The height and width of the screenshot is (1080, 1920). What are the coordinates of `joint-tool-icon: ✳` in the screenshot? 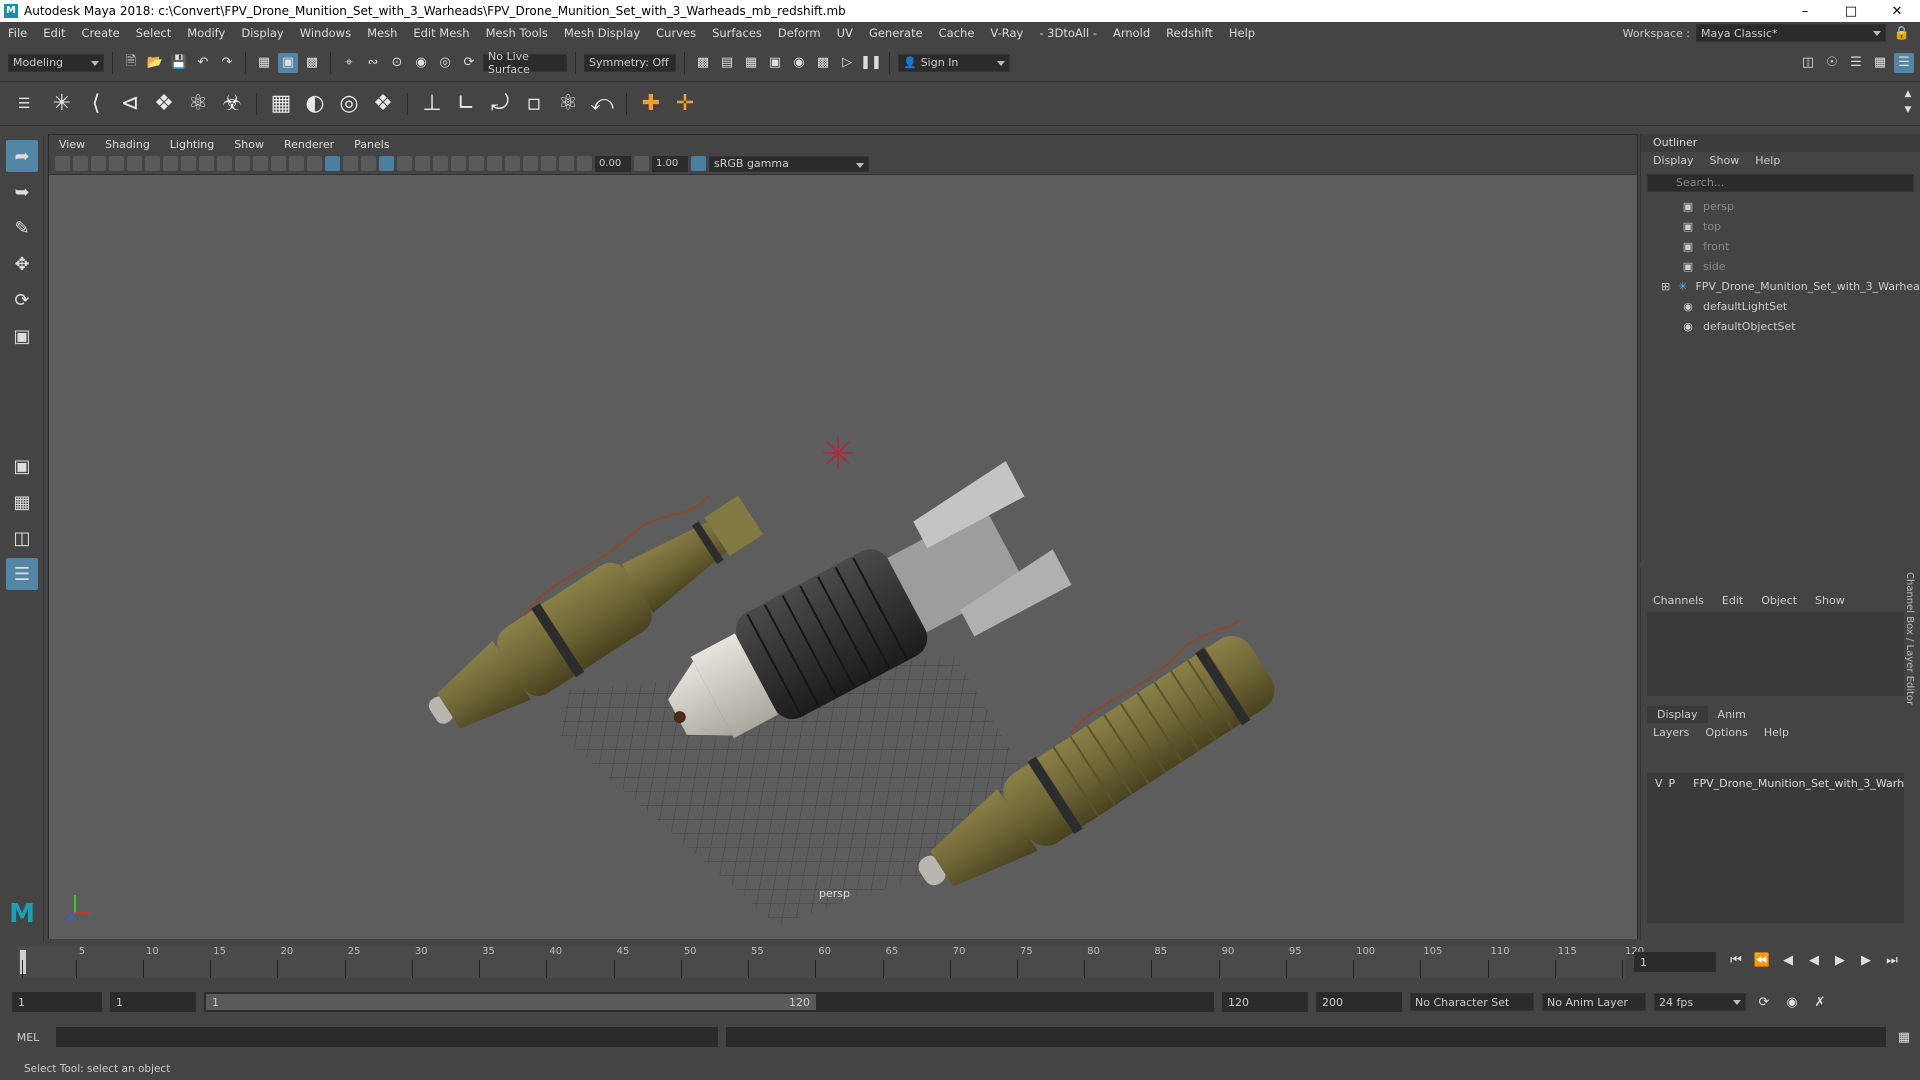 It's located at (62, 104).